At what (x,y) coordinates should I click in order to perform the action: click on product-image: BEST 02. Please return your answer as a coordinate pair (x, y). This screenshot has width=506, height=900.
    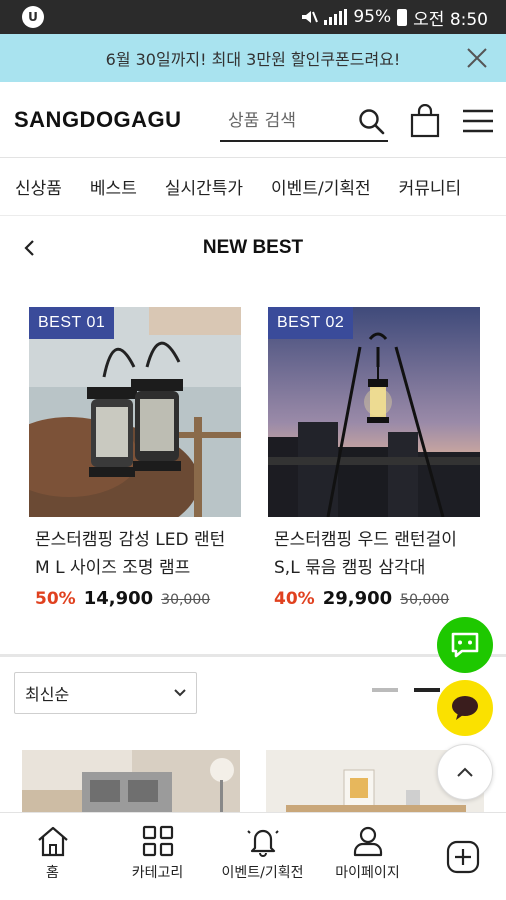
    Looking at the image, I should click on (374, 412).